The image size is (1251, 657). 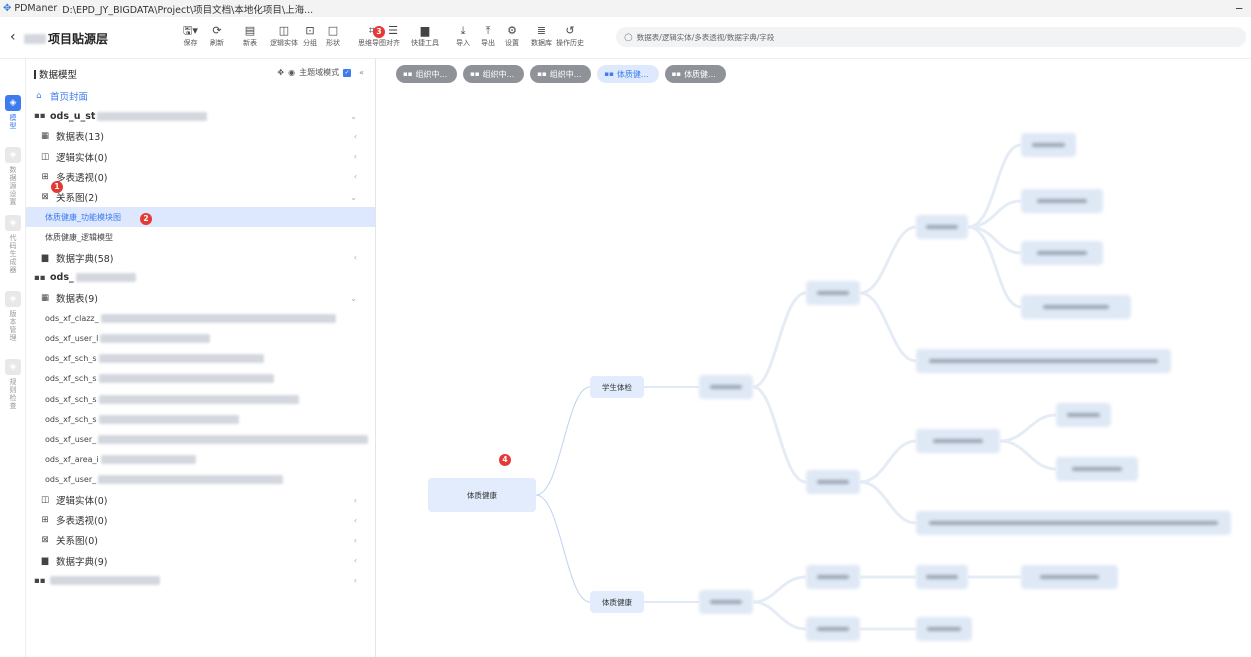 I want to click on shape-tool-button: □ 形状, so click(x=333, y=35).